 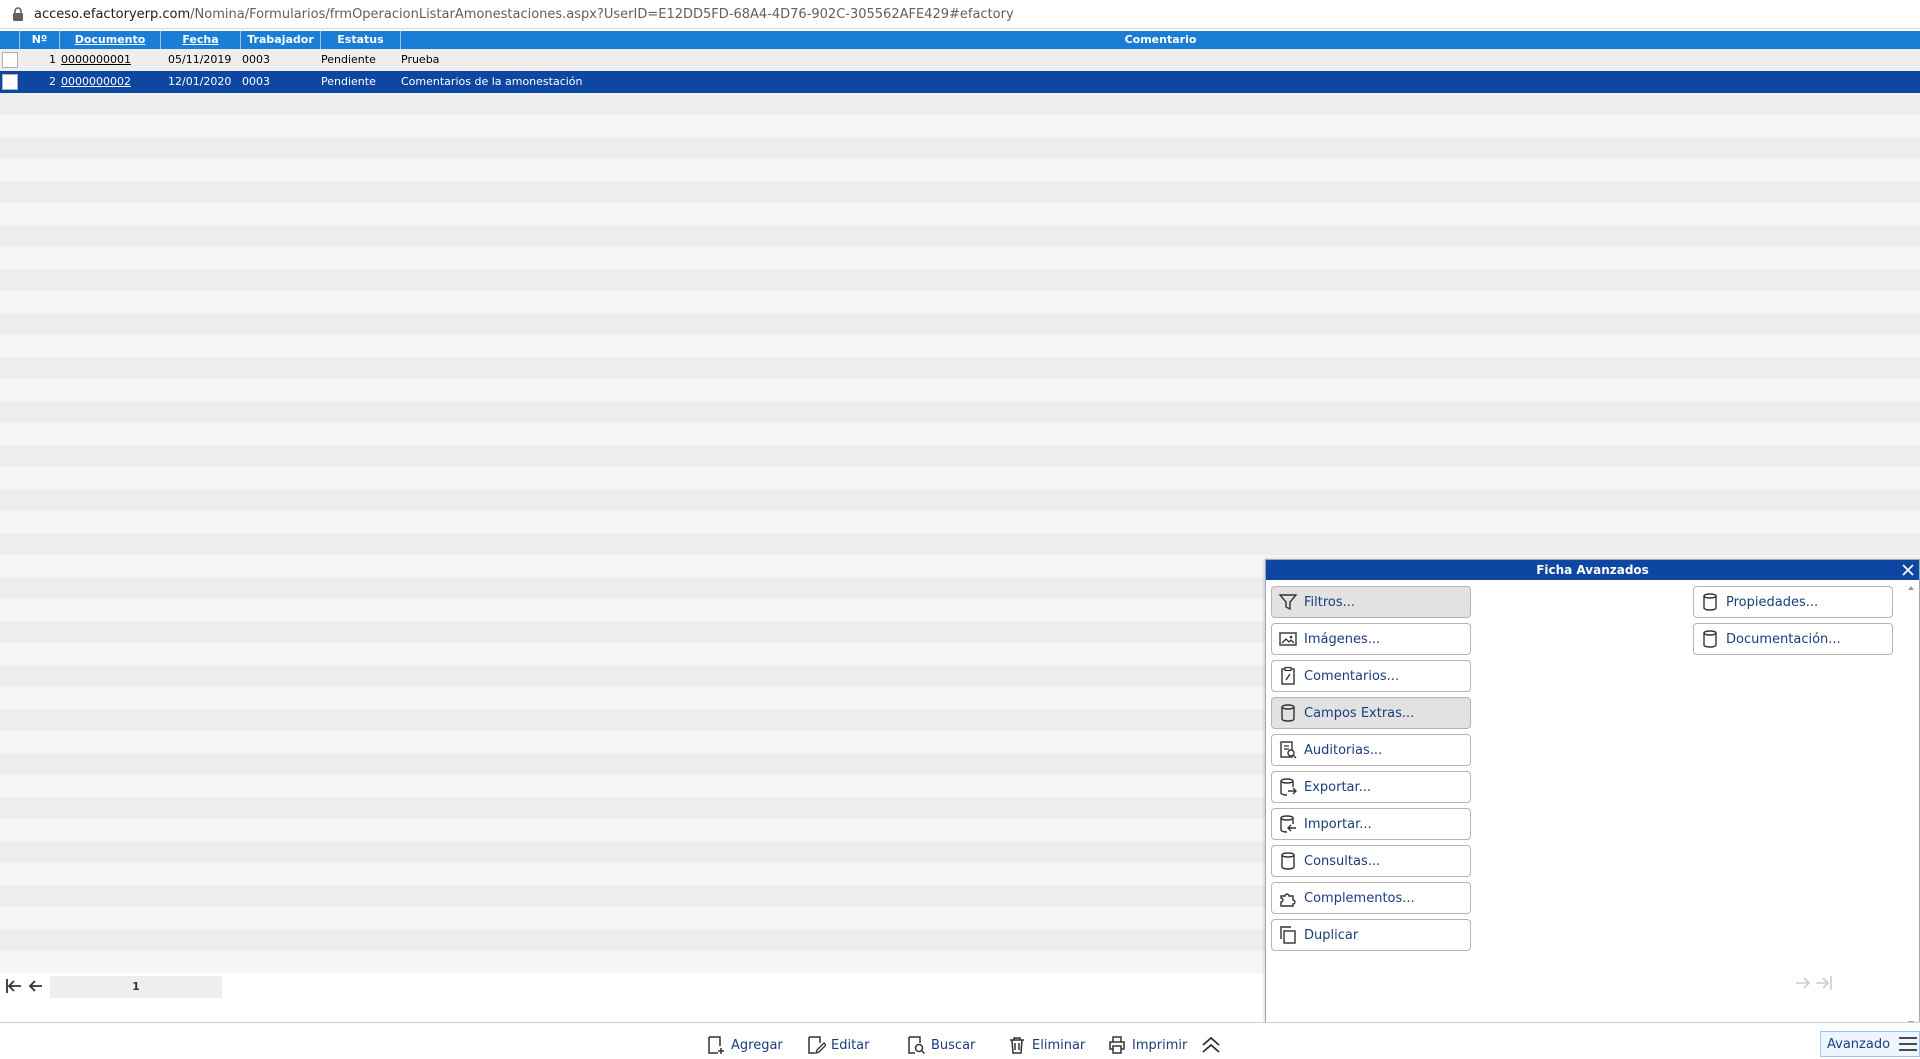 I want to click on page-number: 1, so click(x=136, y=987).